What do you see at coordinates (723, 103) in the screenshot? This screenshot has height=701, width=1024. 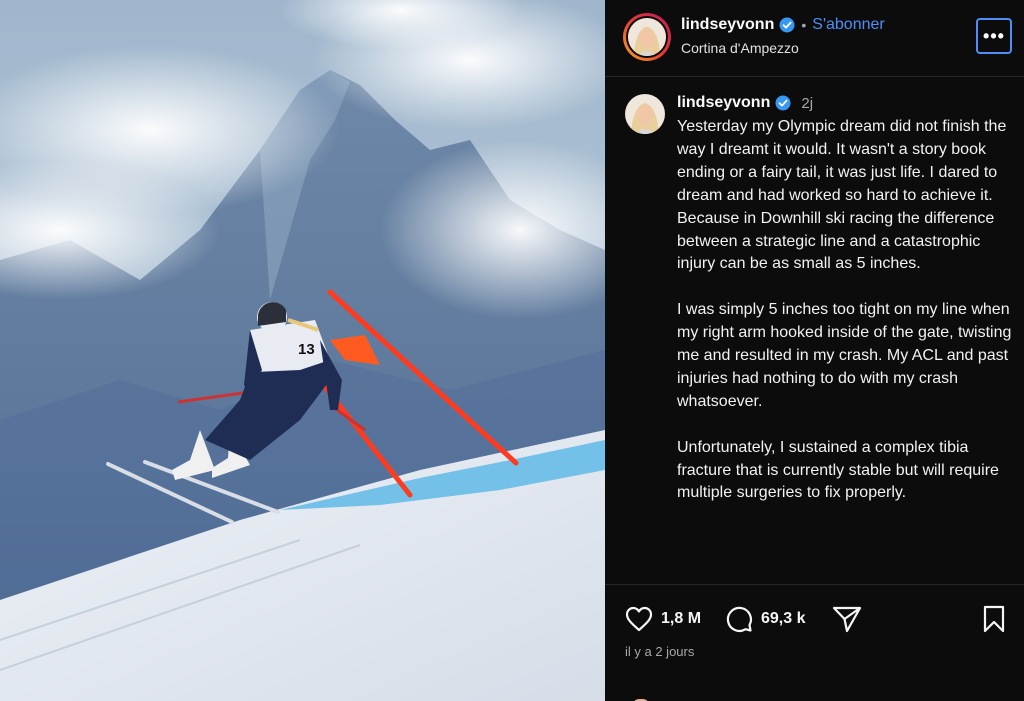 I see `caption-username: lindseyvonn` at bounding box center [723, 103].